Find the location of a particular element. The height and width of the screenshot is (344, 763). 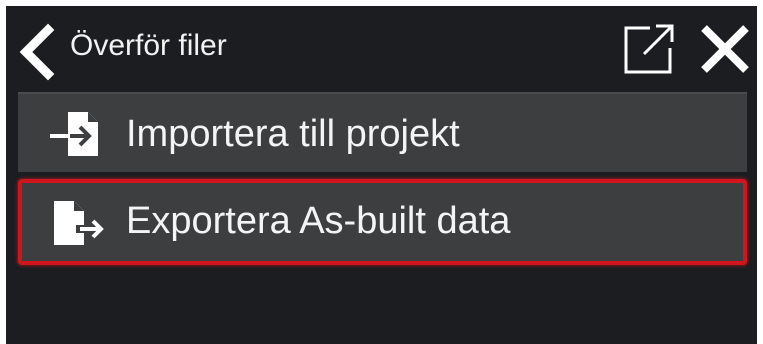

export-as-built-data-label: Exportera As-built data is located at coordinates (318, 221).